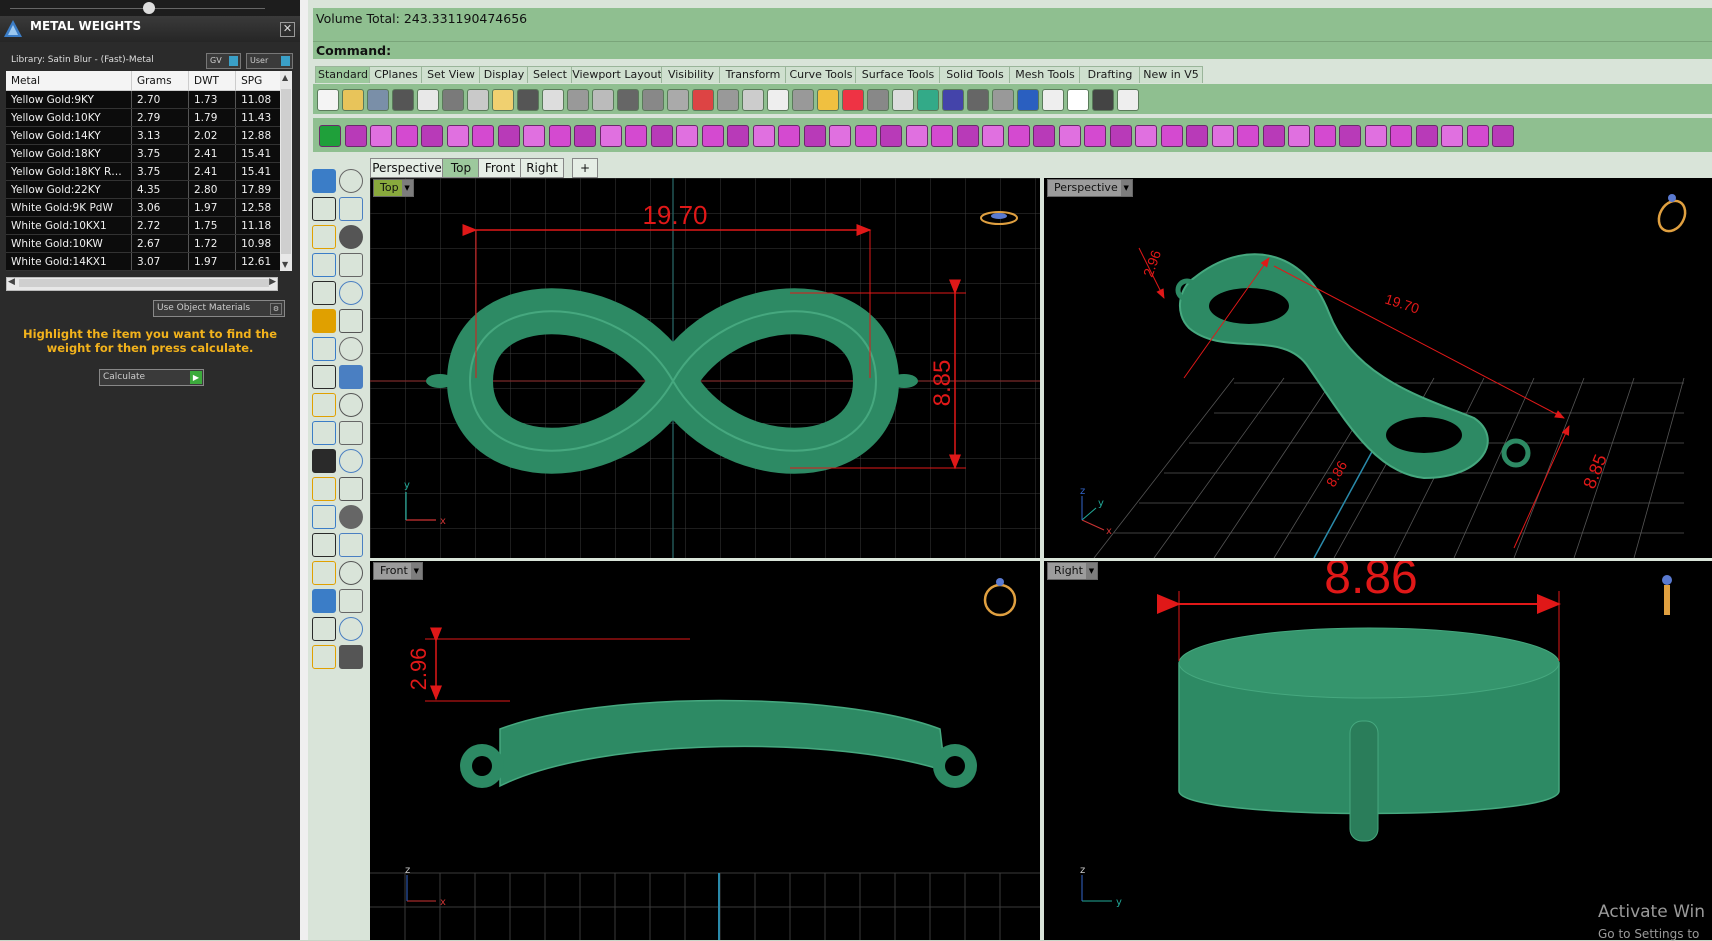 The height and width of the screenshot is (941, 1712). What do you see at coordinates (324, 489) in the screenshot?
I see `offset-icon` at bounding box center [324, 489].